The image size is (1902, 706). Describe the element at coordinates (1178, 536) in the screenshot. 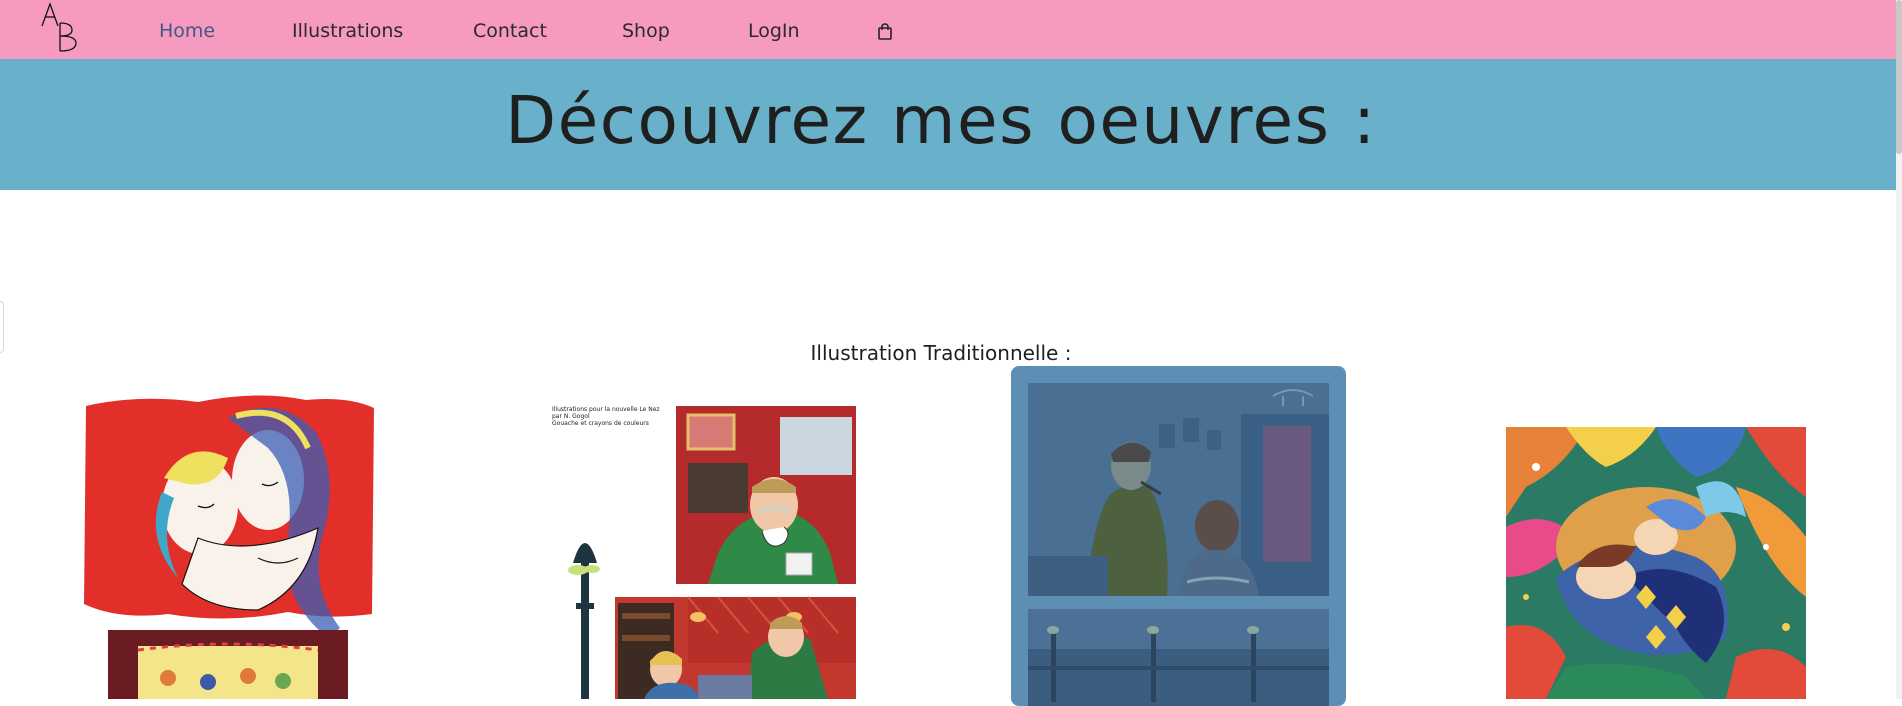

I see `artwork-card-hovered` at that location.